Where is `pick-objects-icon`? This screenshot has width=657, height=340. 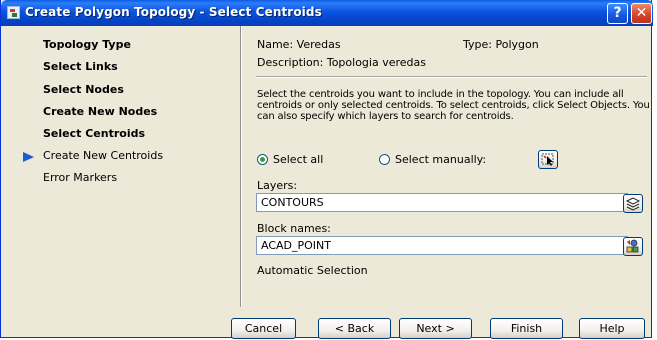 pick-objects-icon is located at coordinates (547, 159).